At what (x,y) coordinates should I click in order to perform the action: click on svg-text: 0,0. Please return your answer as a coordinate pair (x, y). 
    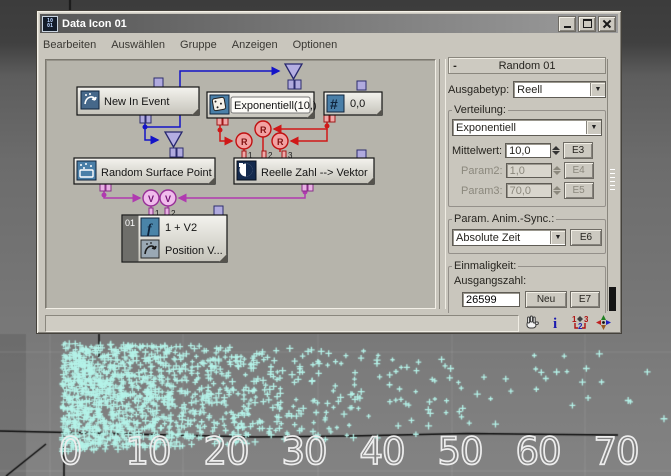
    Looking at the image, I should click on (357, 104).